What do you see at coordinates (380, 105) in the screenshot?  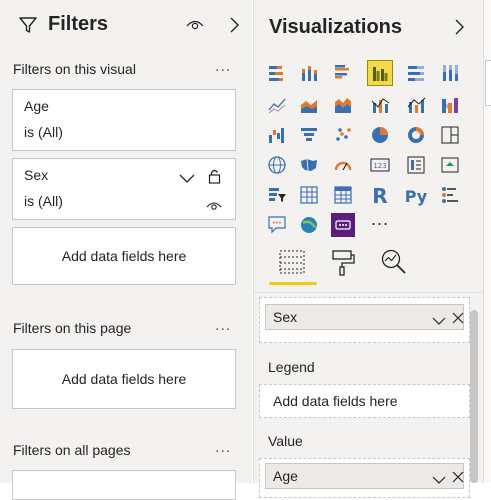 I see `line-and-stacked-column-icon` at bounding box center [380, 105].